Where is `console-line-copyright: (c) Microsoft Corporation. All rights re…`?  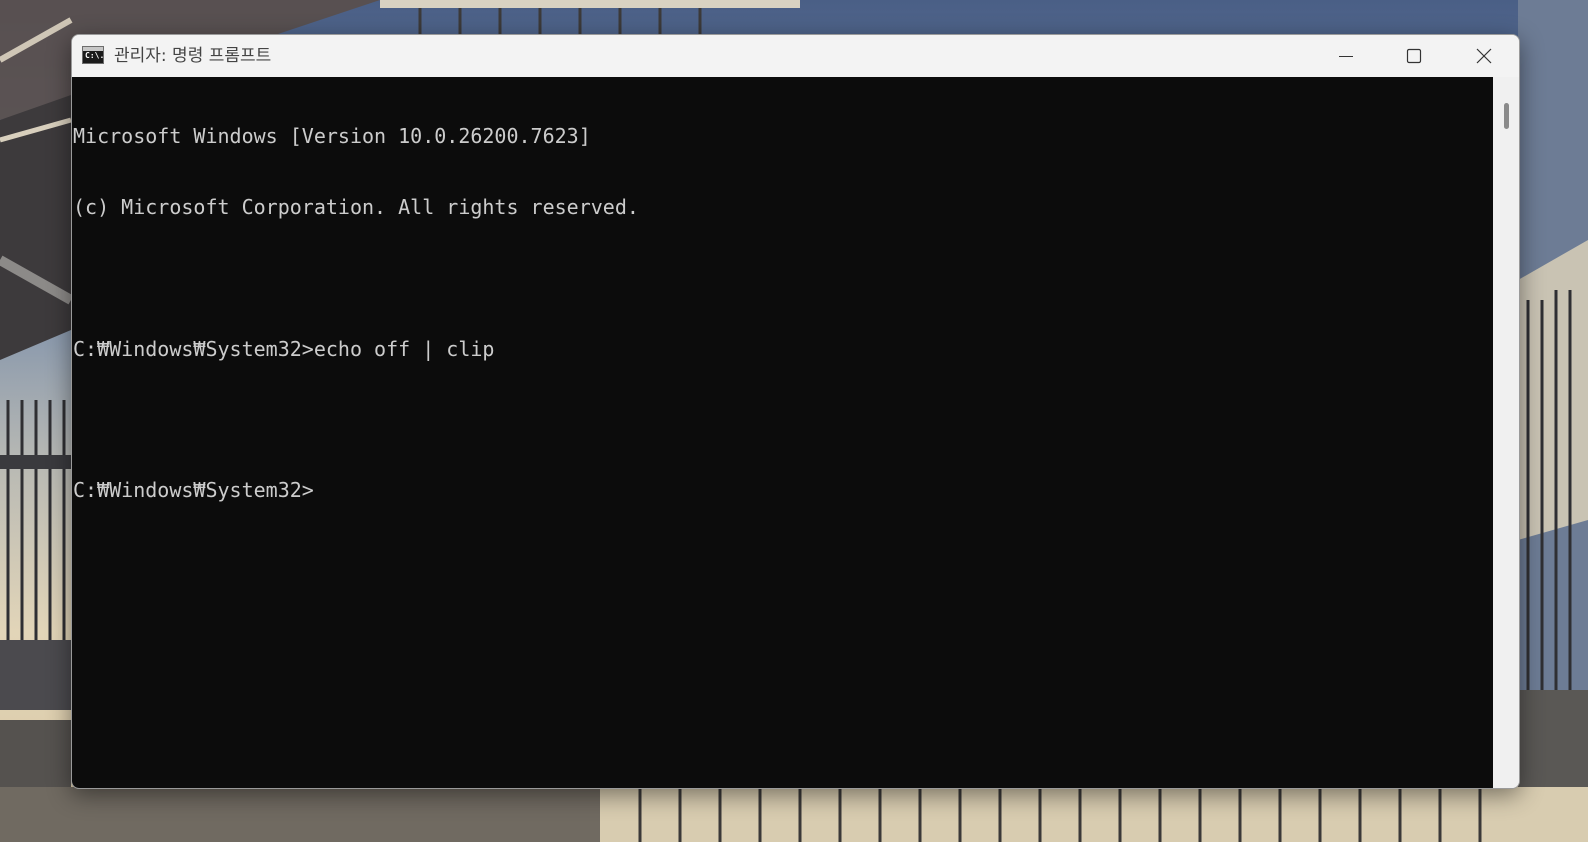 console-line-copyright: (c) Microsoft Corporation. All rights re… is located at coordinates (356, 206).